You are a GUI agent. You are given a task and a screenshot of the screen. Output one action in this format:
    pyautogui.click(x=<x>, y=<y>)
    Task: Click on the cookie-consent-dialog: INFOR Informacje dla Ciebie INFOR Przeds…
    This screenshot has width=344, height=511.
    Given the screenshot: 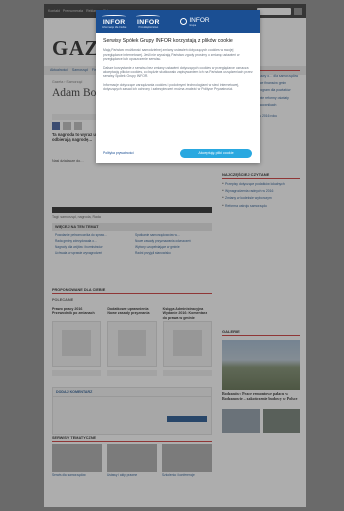 What is the action you would take?
    pyautogui.click(x=178, y=86)
    